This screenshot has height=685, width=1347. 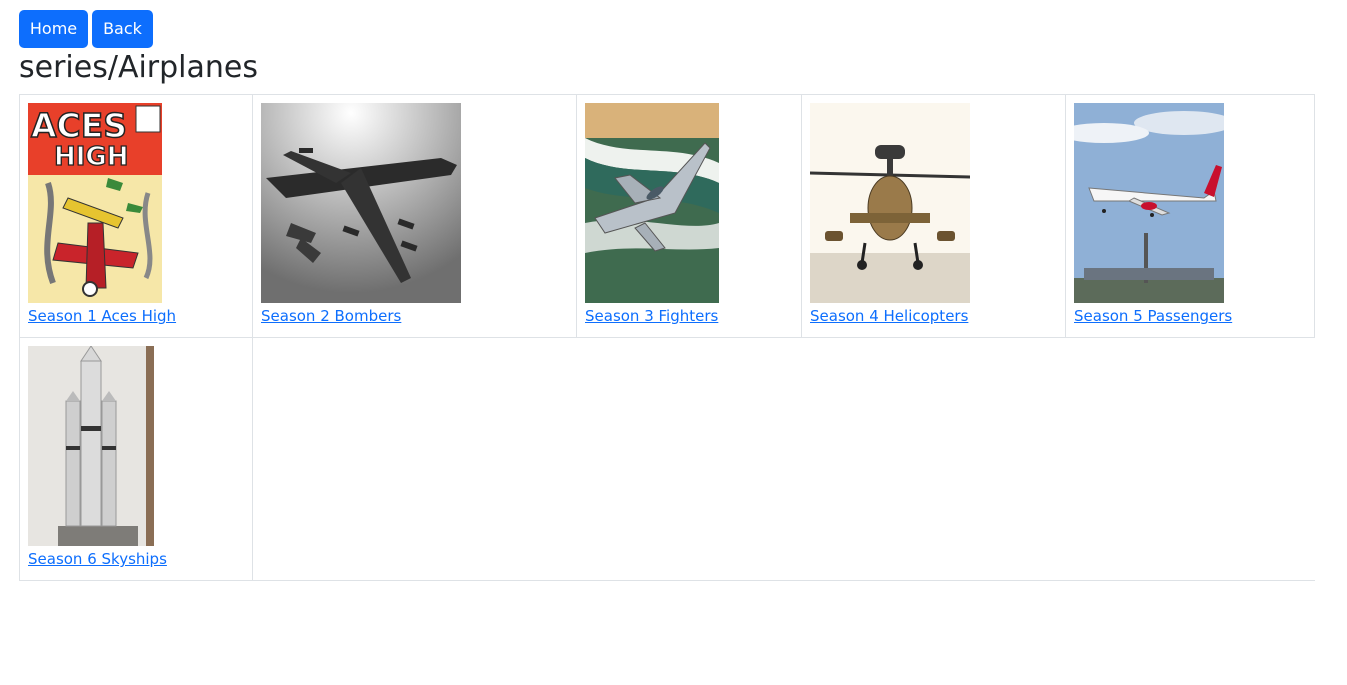 I want to click on comic-cover-image: ACES HIGH, so click(x=95, y=203).